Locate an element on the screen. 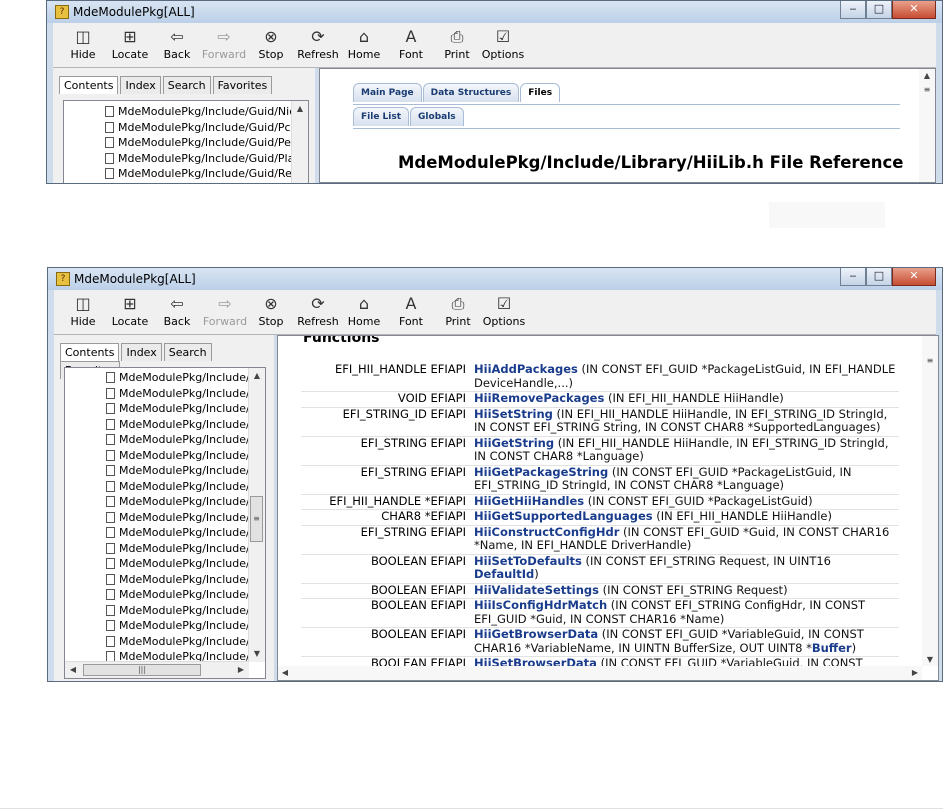 The height and width of the screenshot is (810, 943). content-vertical-scrollbar: ≡ ▼ is located at coordinates (930, 501).